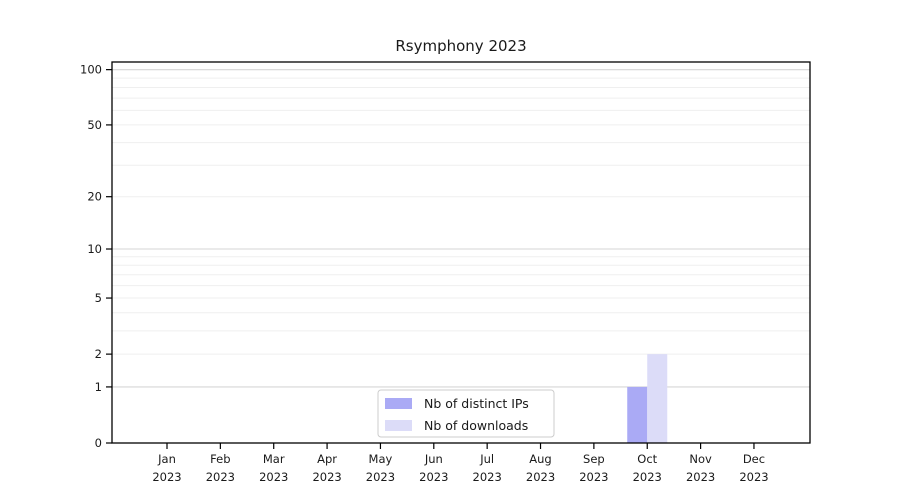 This screenshot has width=900, height=500. Describe the element at coordinates (98, 298) in the screenshot. I see `y-tick-label-5: 5` at that location.